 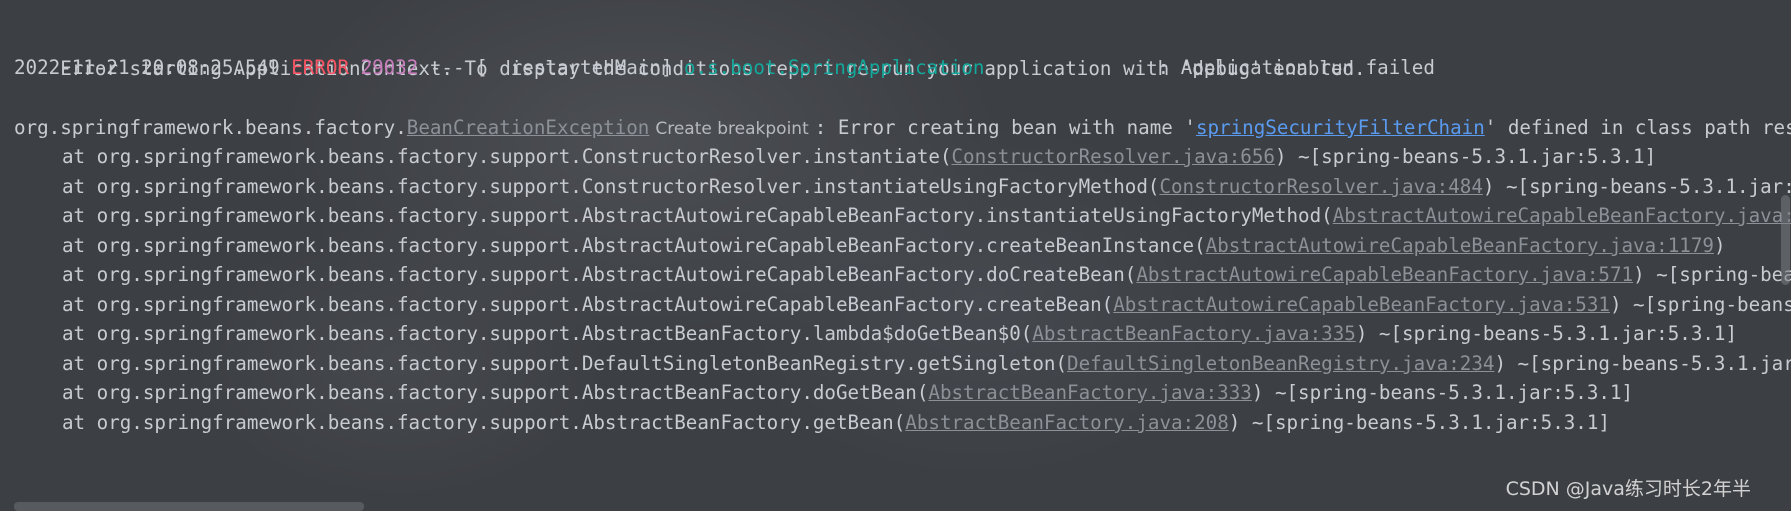 I want to click on stack-source-link: DefaultSingletonBeanRegistry.java:234, so click(x=1280, y=363).